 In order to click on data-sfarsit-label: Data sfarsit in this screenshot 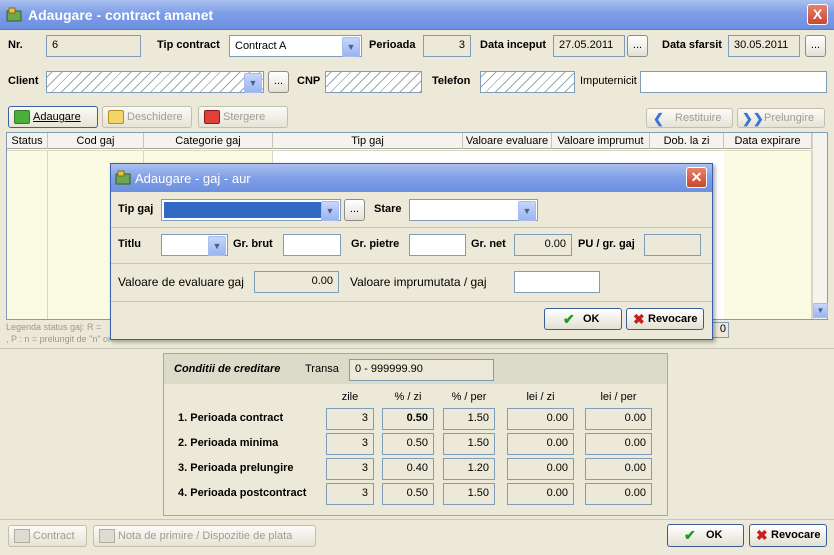, I will do `click(692, 45)`.